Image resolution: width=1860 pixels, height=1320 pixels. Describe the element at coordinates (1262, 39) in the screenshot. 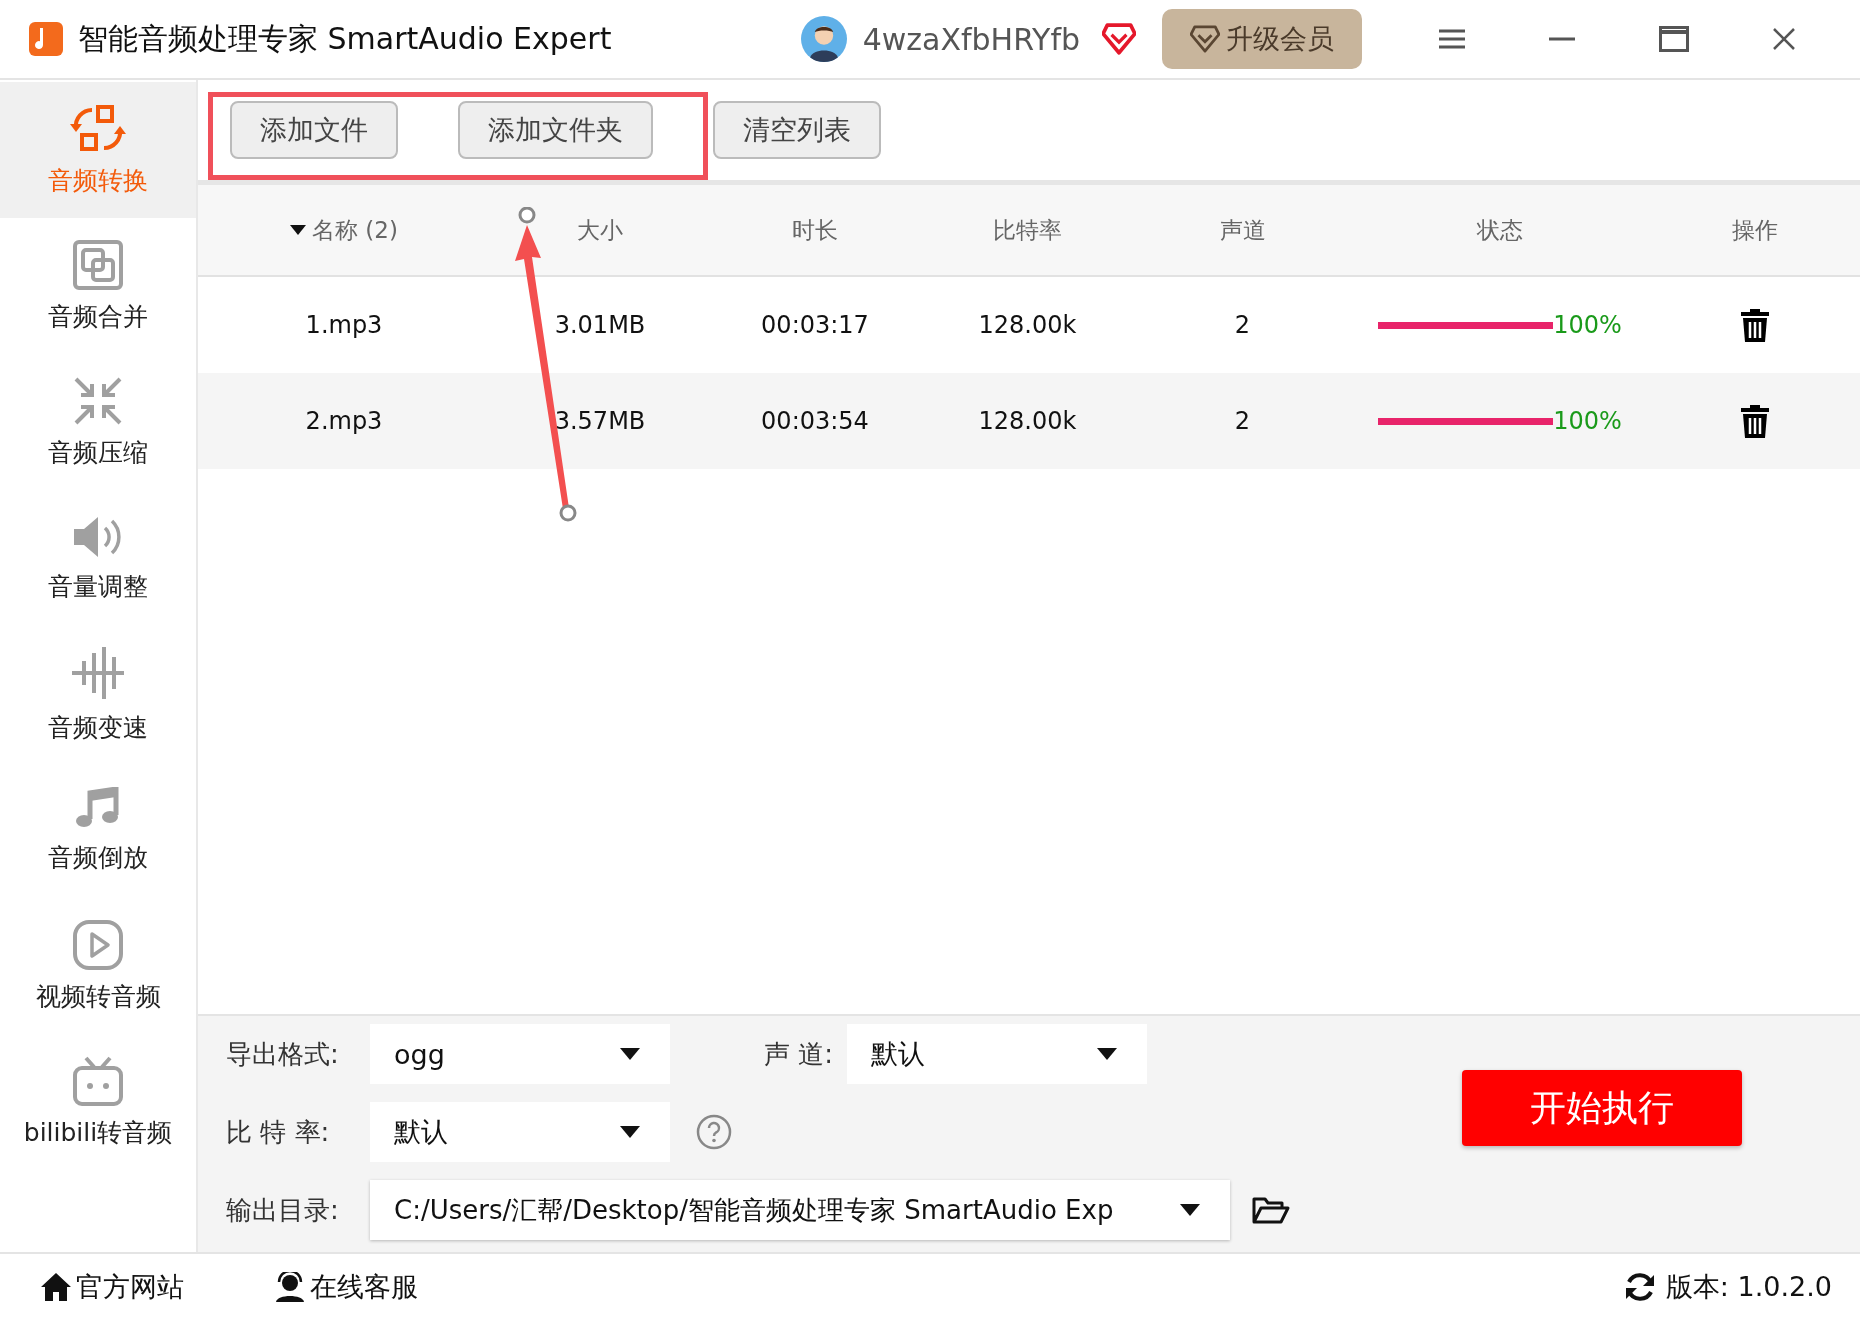

I see `upgrade-button: 升级会员` at that location.